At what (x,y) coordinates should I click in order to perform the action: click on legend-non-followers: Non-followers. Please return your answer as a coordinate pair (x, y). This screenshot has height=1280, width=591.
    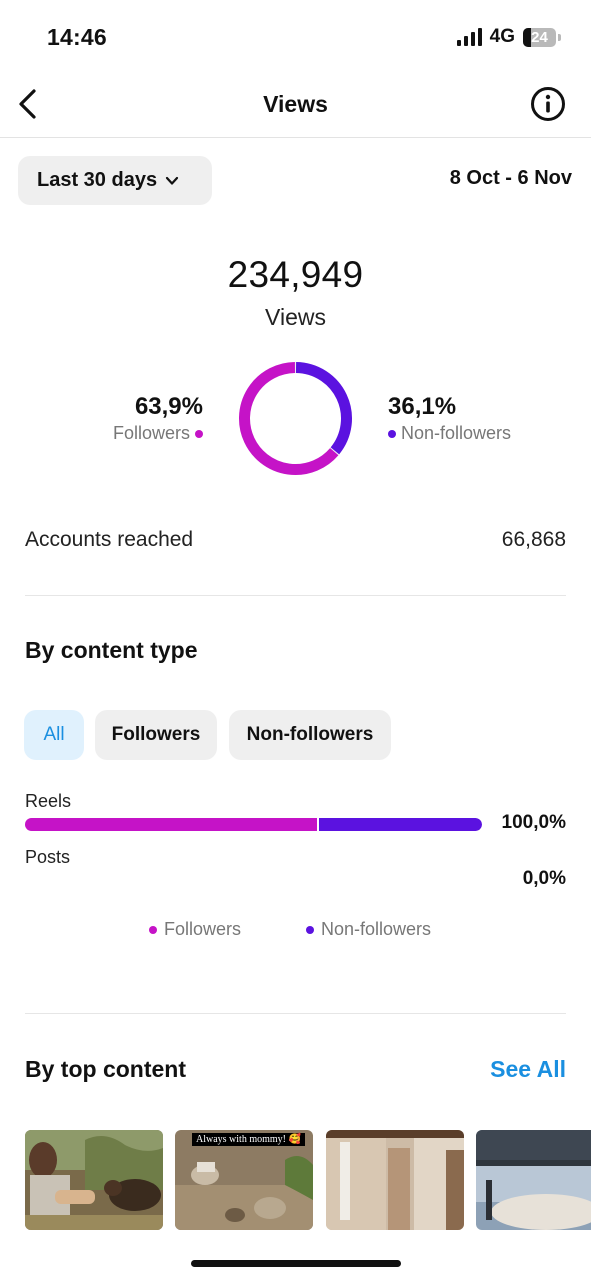
    Looking at the image, I should click on (368, 929).